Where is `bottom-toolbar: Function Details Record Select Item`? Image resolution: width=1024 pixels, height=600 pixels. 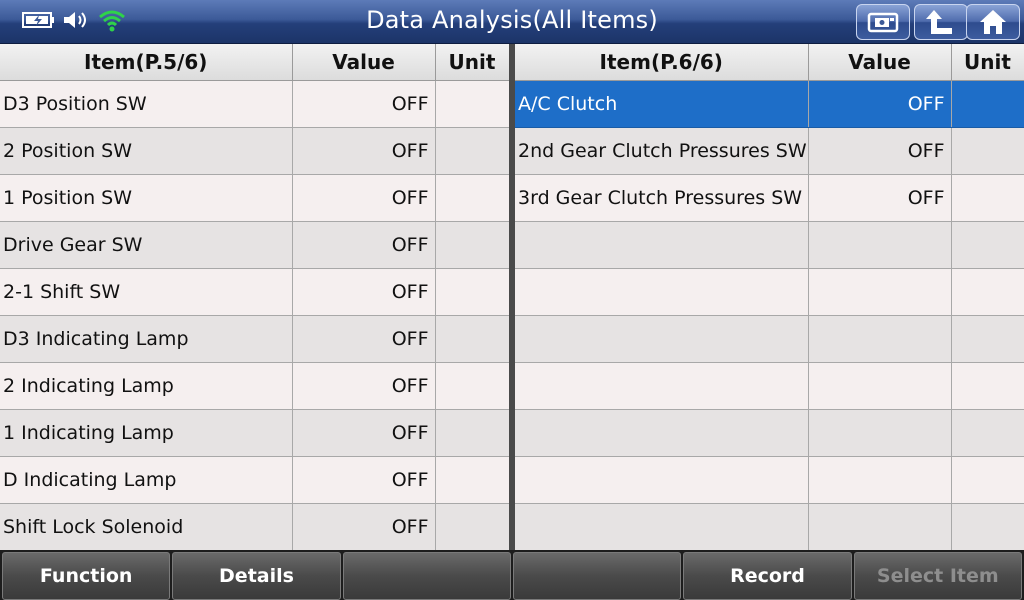 bottom-toolbar: Function Details Record Select Item is located at coordinates (512, 575).